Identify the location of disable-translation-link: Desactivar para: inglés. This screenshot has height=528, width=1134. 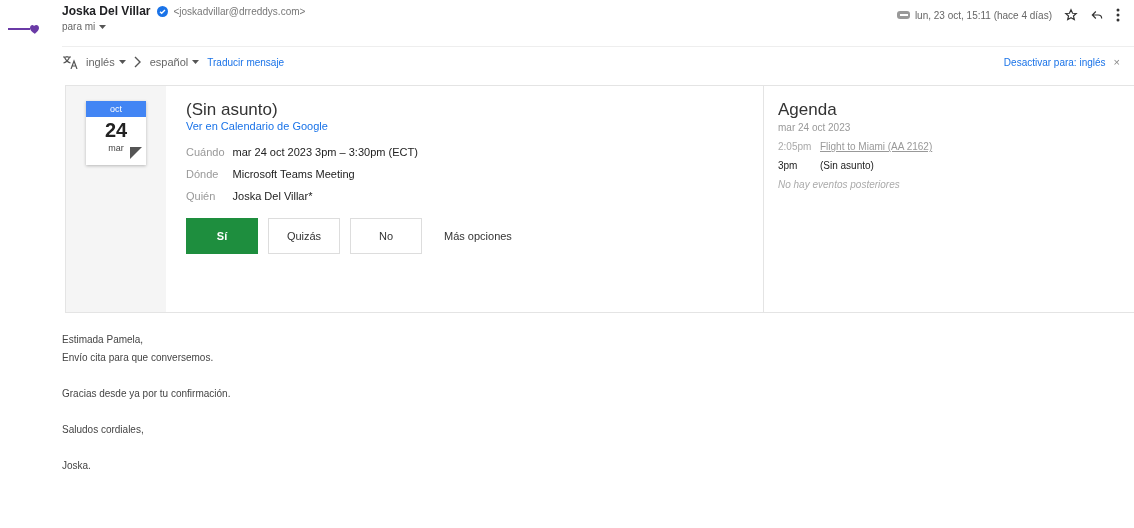
(1054, 62).